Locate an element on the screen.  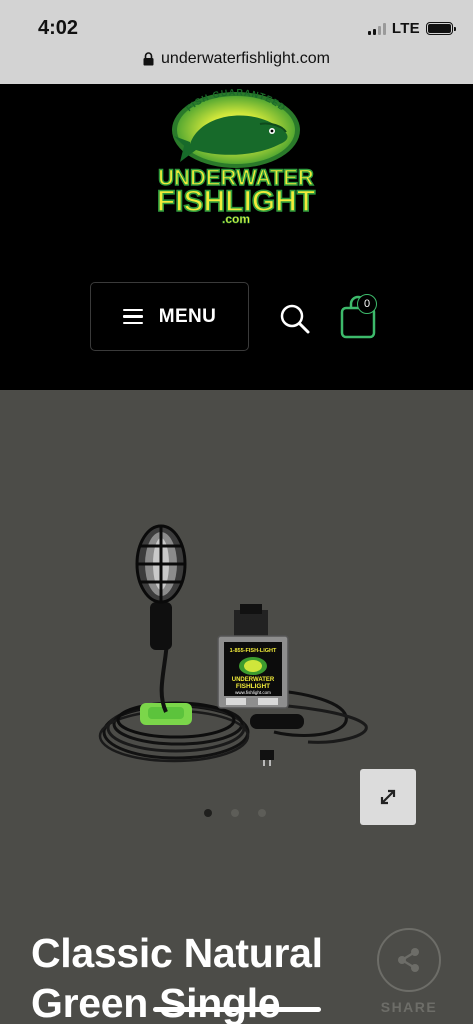
status-indicators: LTE is located at coordinates (411, 28).